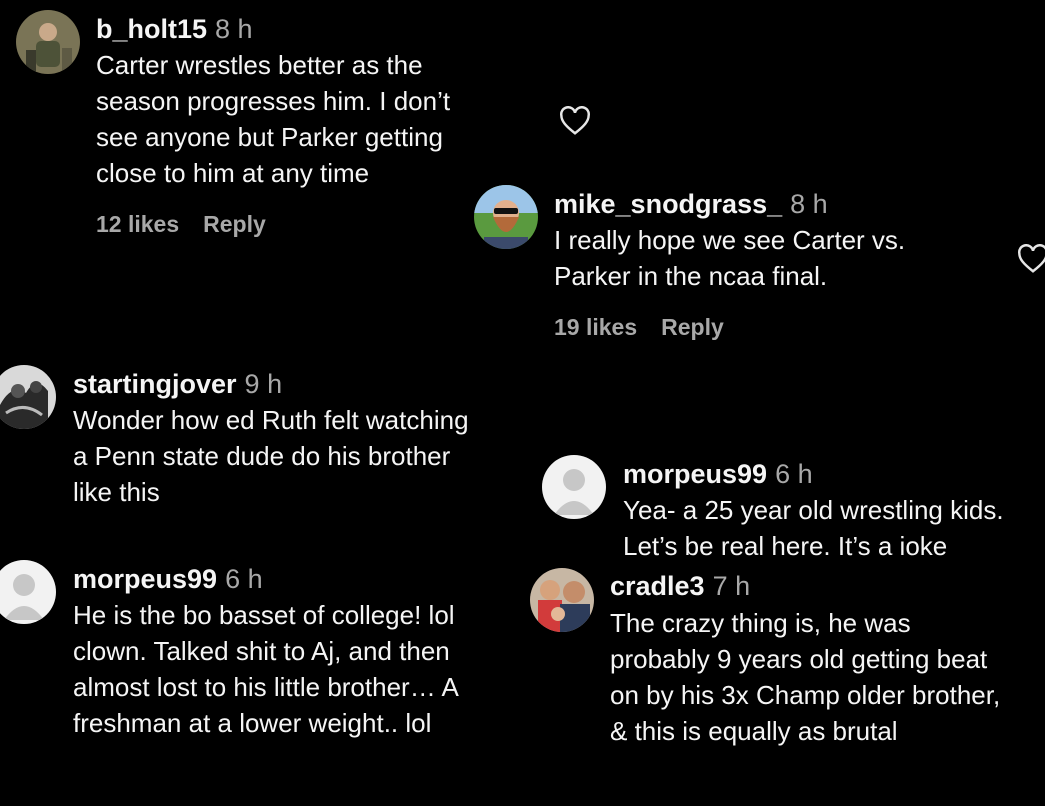 Image resolution: width=1045 pixels, height=806 pixels. I want to click on comment-line: a Penn state dude do his brother, so click(262, 456).